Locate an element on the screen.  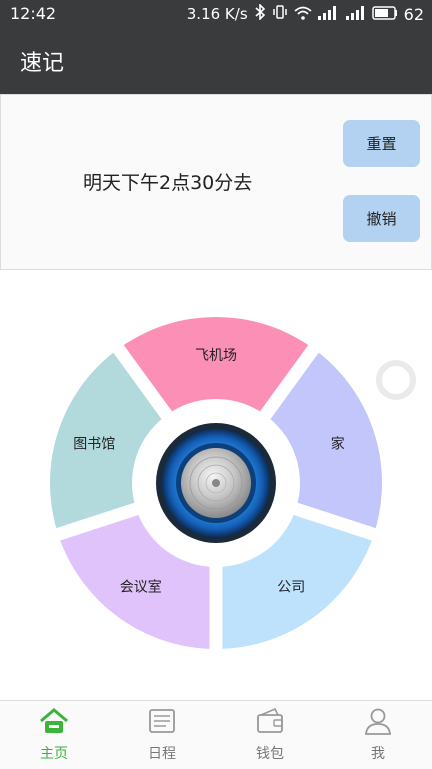
tab-profile: 我 is located at coordinates (378, 735).